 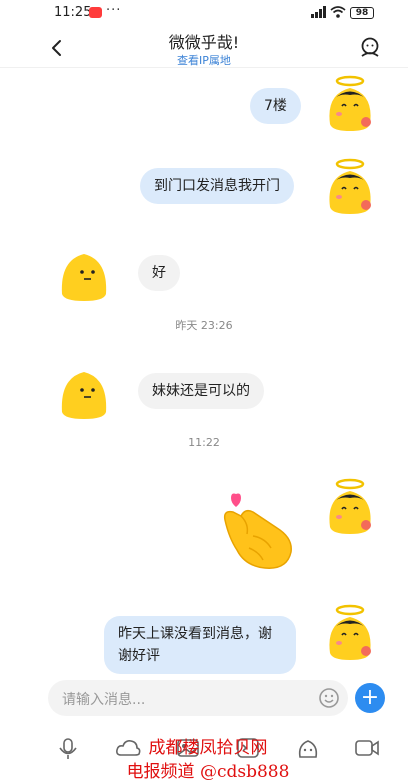 What do you see at coordinates (370, 47) in the screenshot?
I see `profile-icon` at bounding box center [370, 47].